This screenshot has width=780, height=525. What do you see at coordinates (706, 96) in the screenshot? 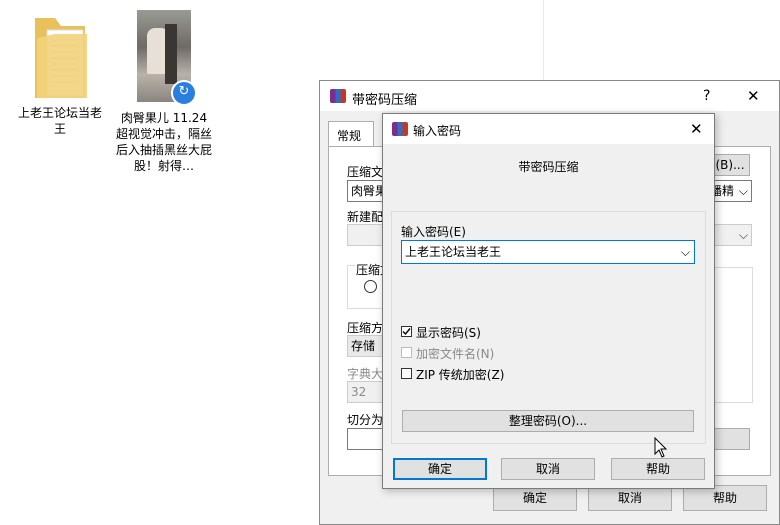
I see `help-icon: ?` at bounding box center [706, 96].